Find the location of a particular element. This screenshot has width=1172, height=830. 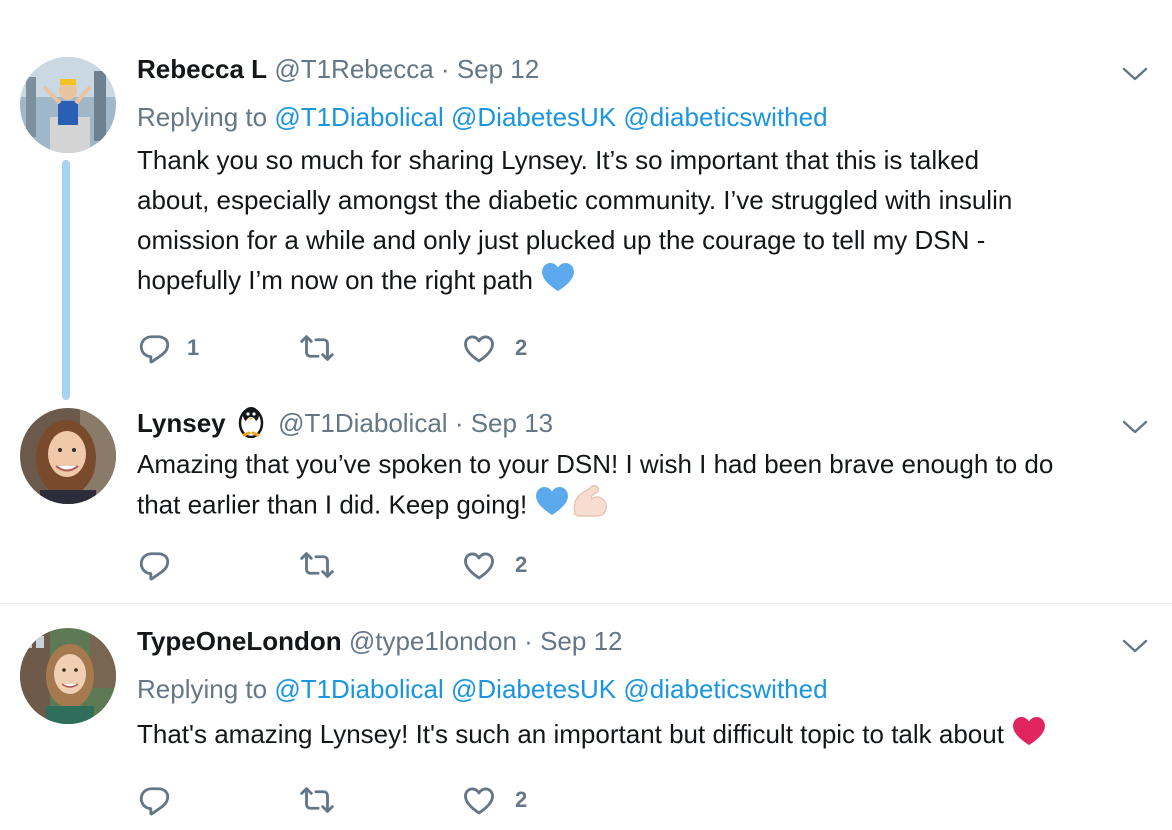

reply-count: 1 is located at coordinates (193, 347).